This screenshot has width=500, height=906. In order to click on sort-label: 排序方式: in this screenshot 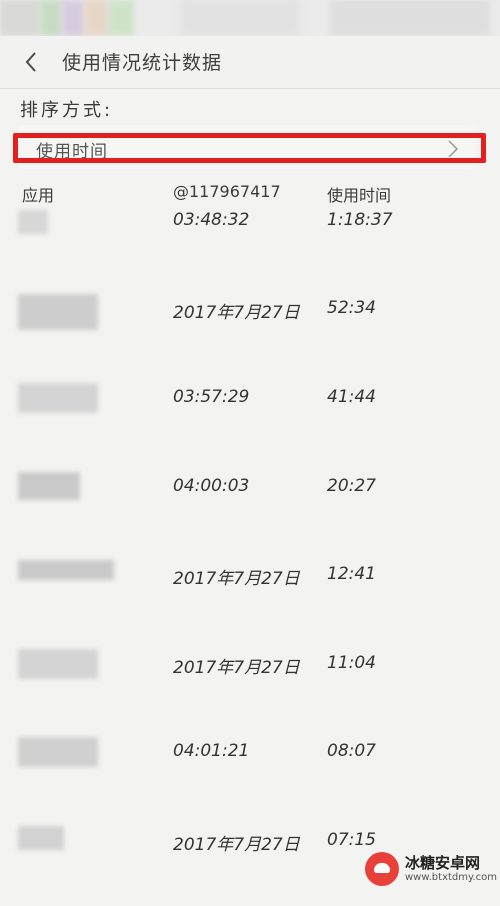, I will do `click(67, 110)`.